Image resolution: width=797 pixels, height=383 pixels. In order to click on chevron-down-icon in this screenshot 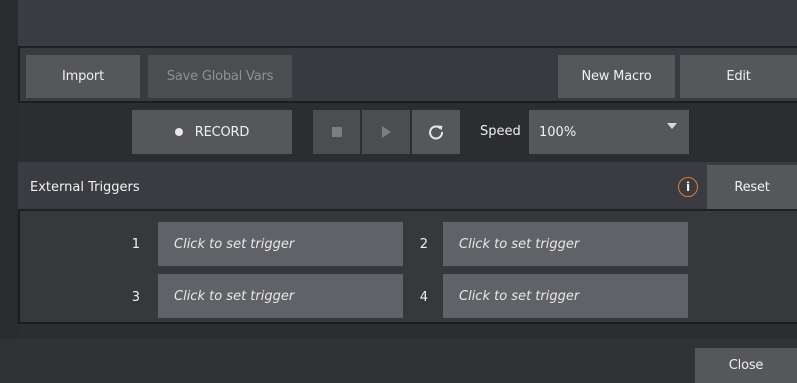, I will do `click(672, 126)`.